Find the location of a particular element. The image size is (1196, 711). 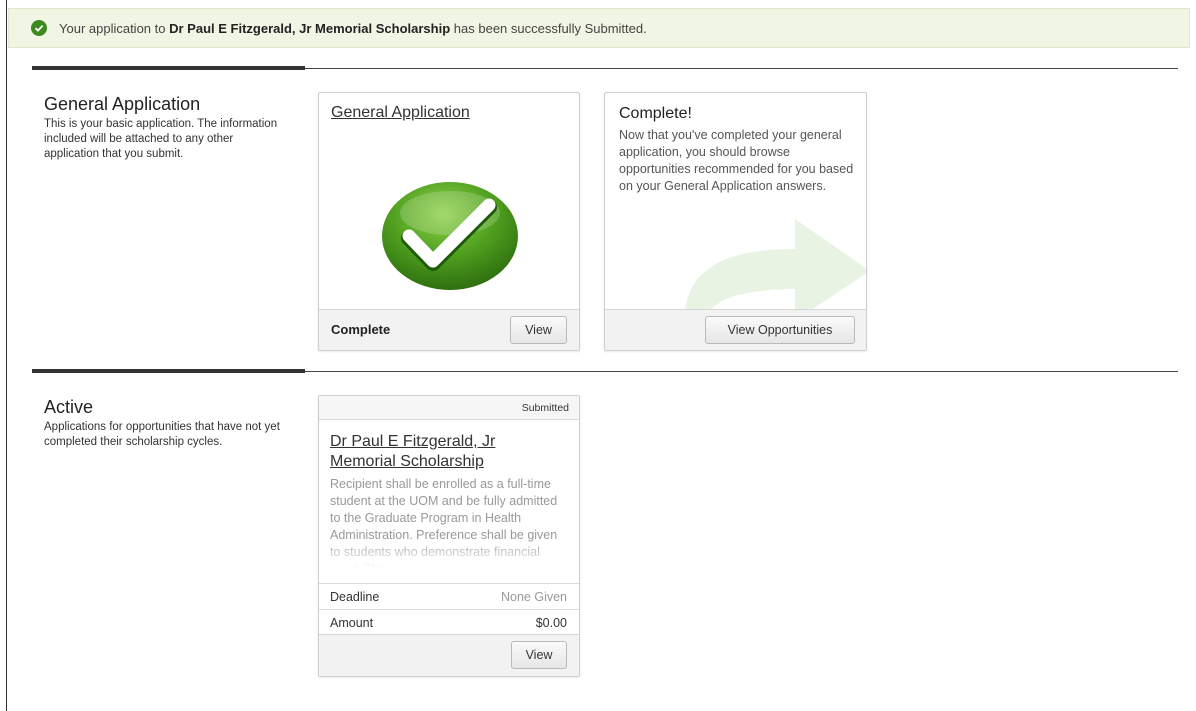

view-opportunities-button: View Opportunities is located at coordinates (780, 330).